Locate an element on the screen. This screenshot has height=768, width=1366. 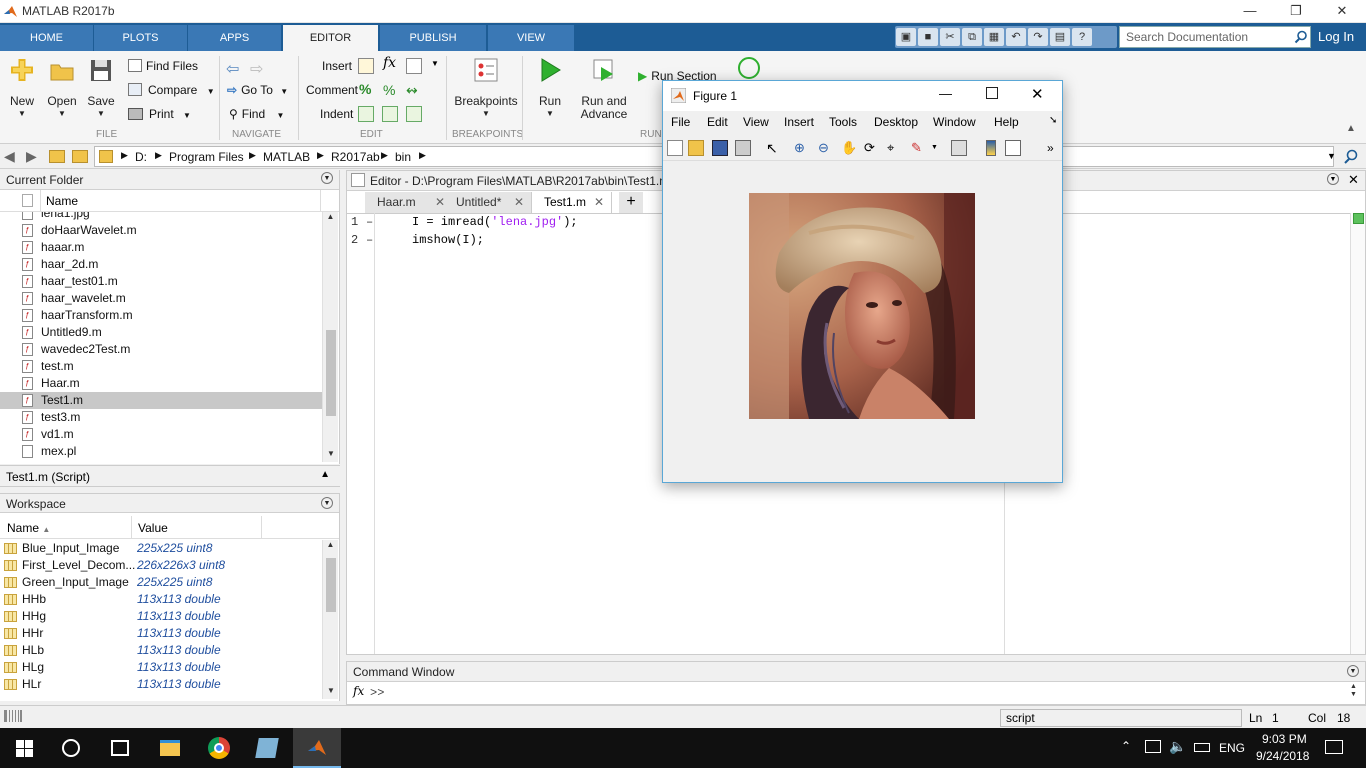
search-icon is located at coordinates (1301, 37).